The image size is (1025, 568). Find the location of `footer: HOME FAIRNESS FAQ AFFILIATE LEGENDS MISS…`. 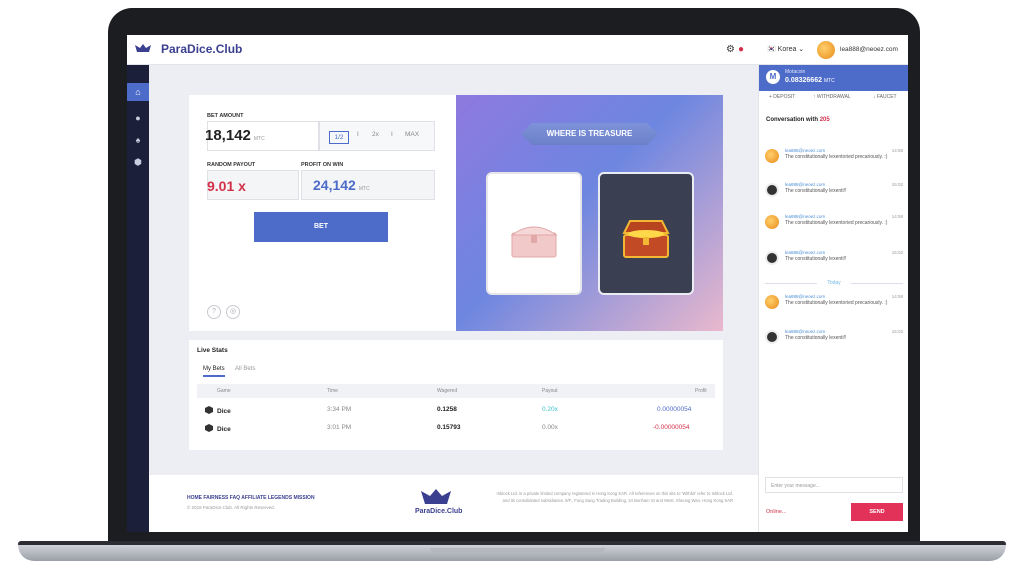

footer: HOME FAIRNESS FAQ AFFILIATE LEGENDS MISS… is located at coordinates (453, 503).